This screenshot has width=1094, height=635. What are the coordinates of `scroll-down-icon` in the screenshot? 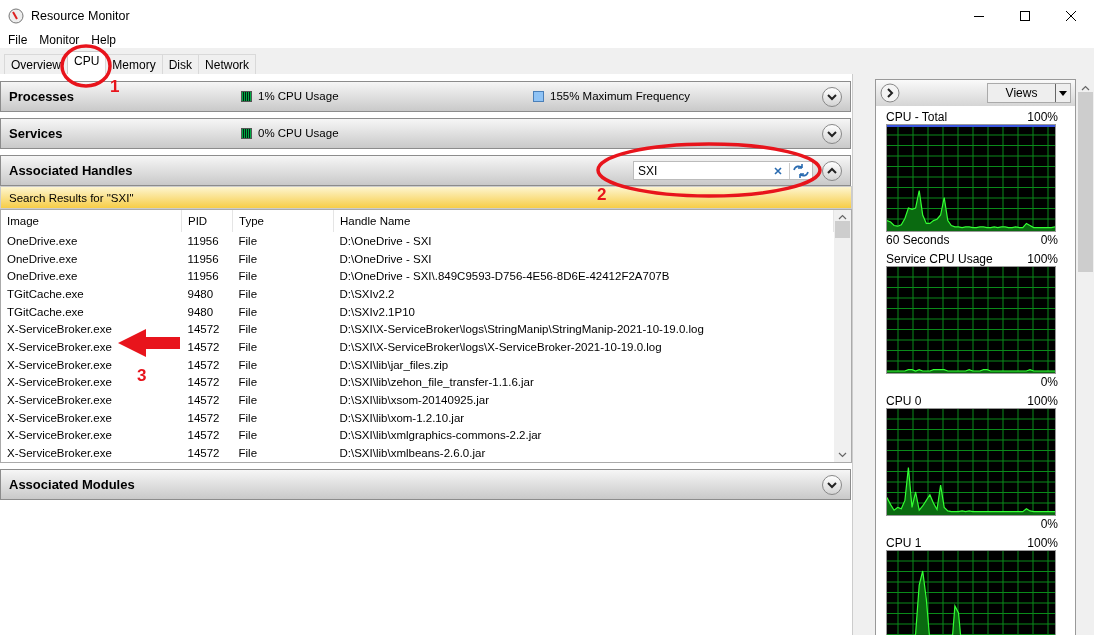 It's located at (842, 455).